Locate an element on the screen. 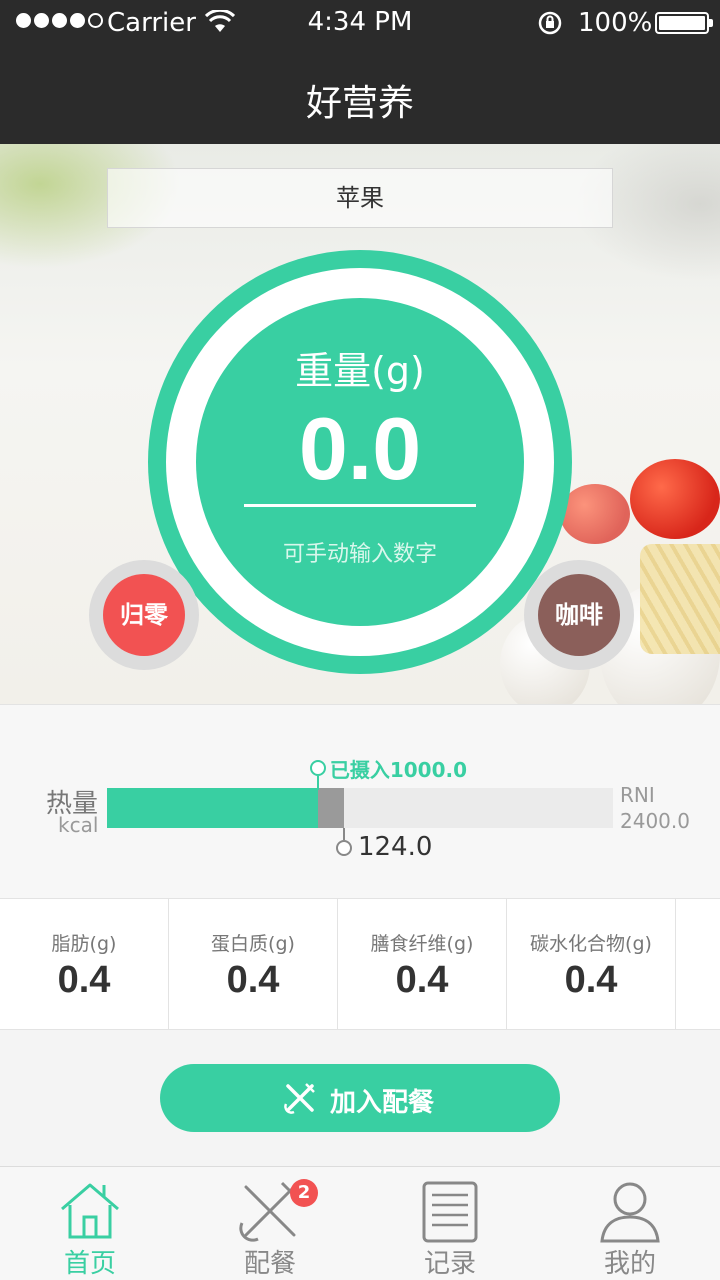  nutrient-fat: 脂肪(g) 0.4 is located at coordinates (84, 964).